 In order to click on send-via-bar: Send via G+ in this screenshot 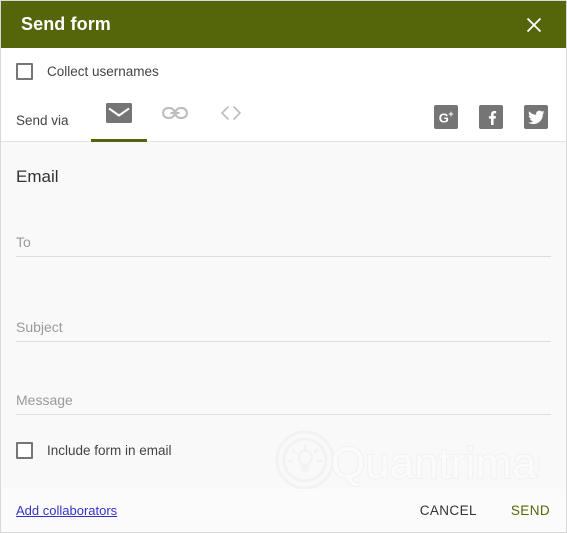, I will do `click(283, 118)`.